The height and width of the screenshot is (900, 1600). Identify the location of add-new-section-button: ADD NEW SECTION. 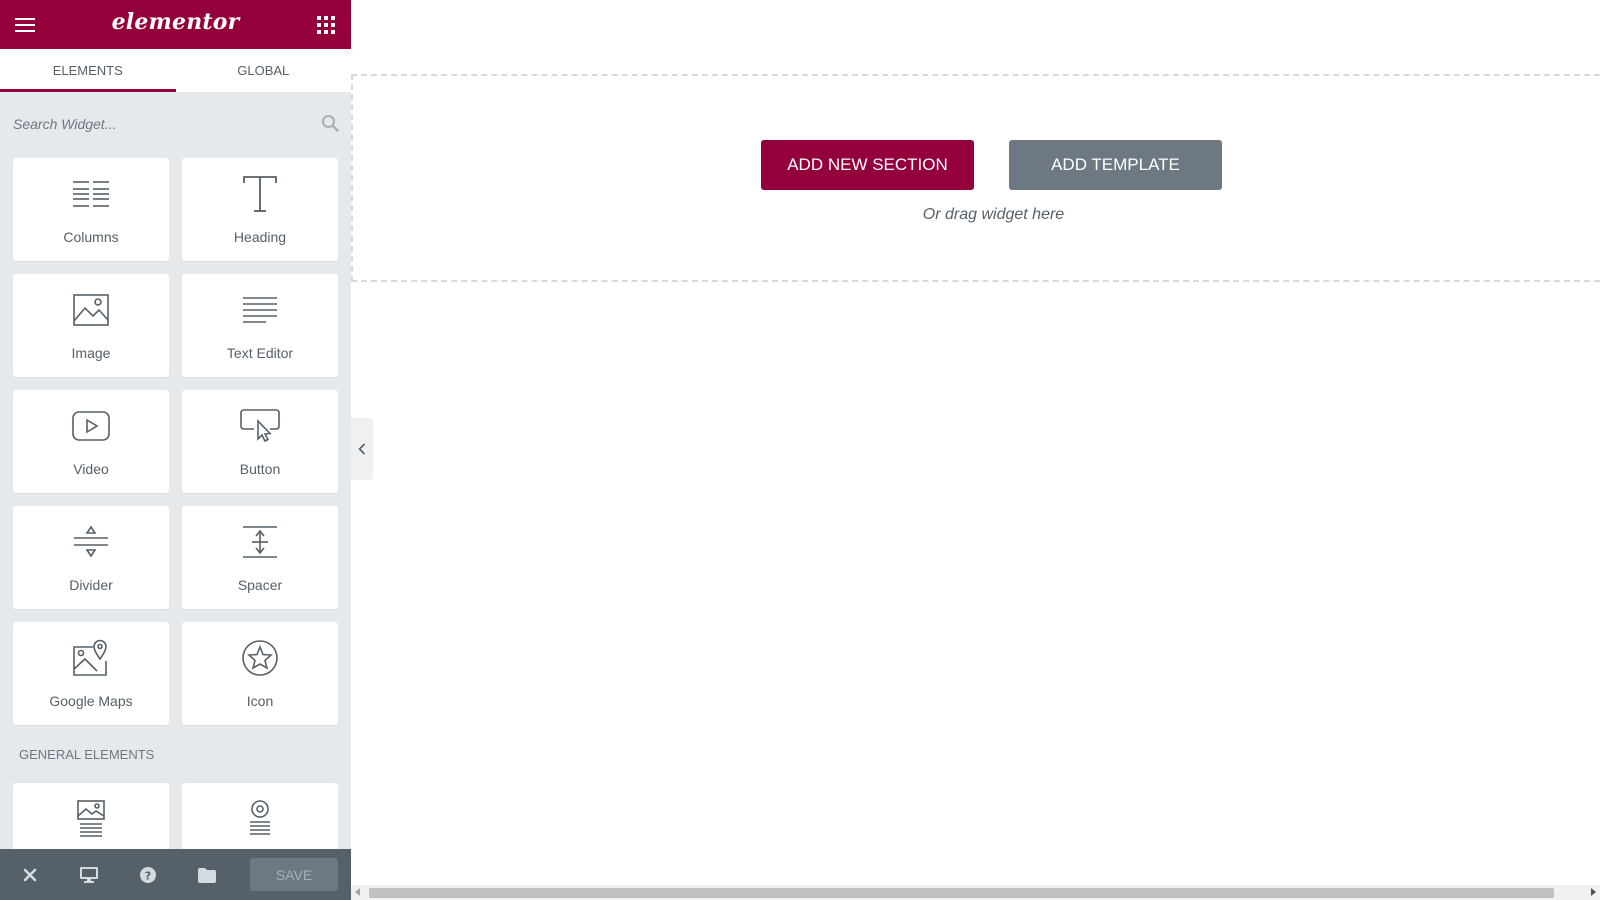
(867, 165).